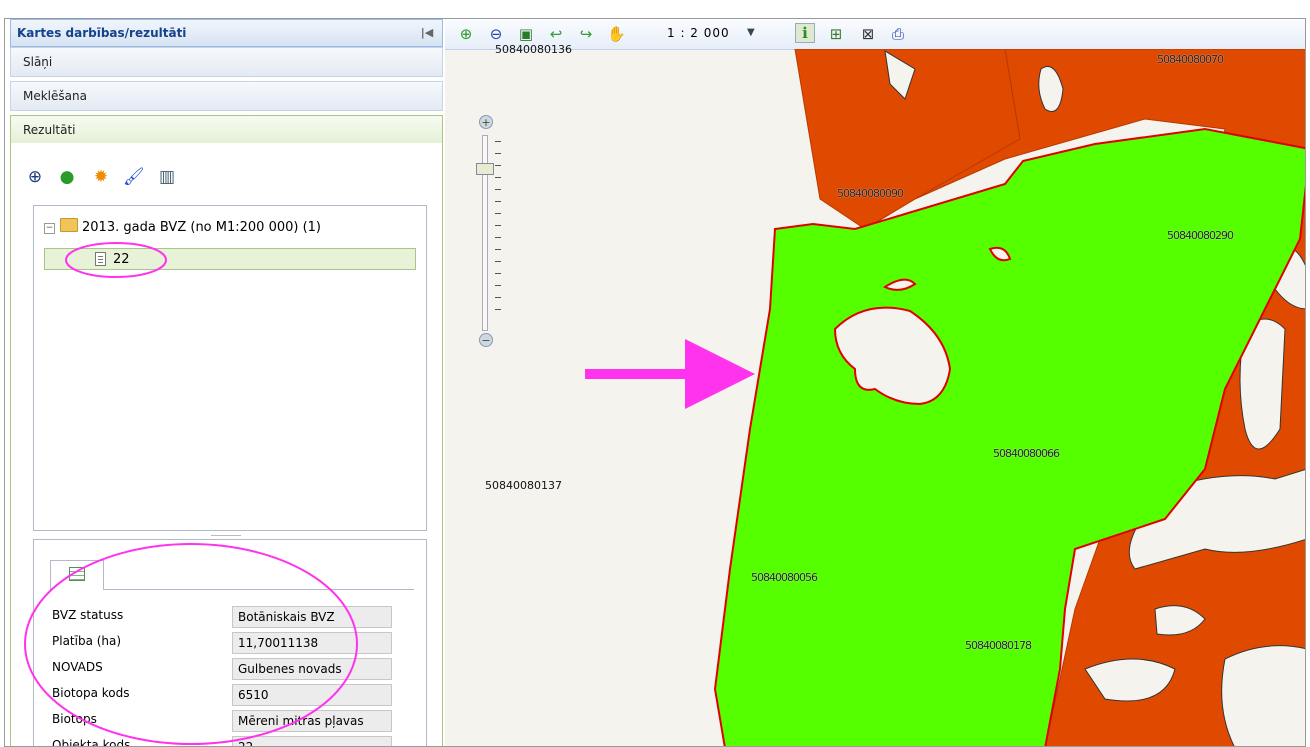  What do you see at coordinates (49, 228) in the screenshot?
I see `collapse-icon: −` at bounding box center [49, 228].